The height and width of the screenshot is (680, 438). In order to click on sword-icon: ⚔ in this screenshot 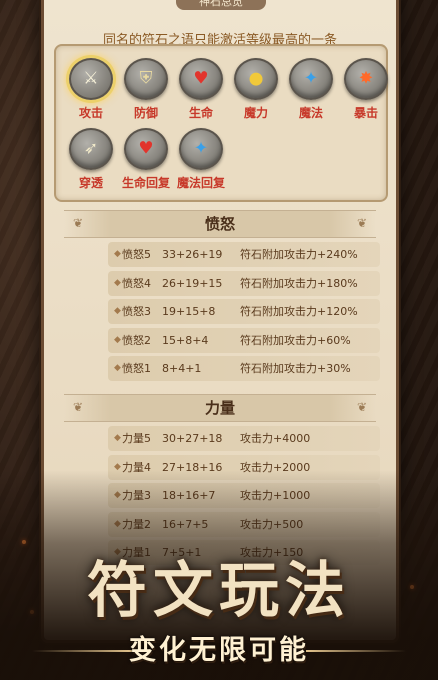, I will do `click(91, 78)`.